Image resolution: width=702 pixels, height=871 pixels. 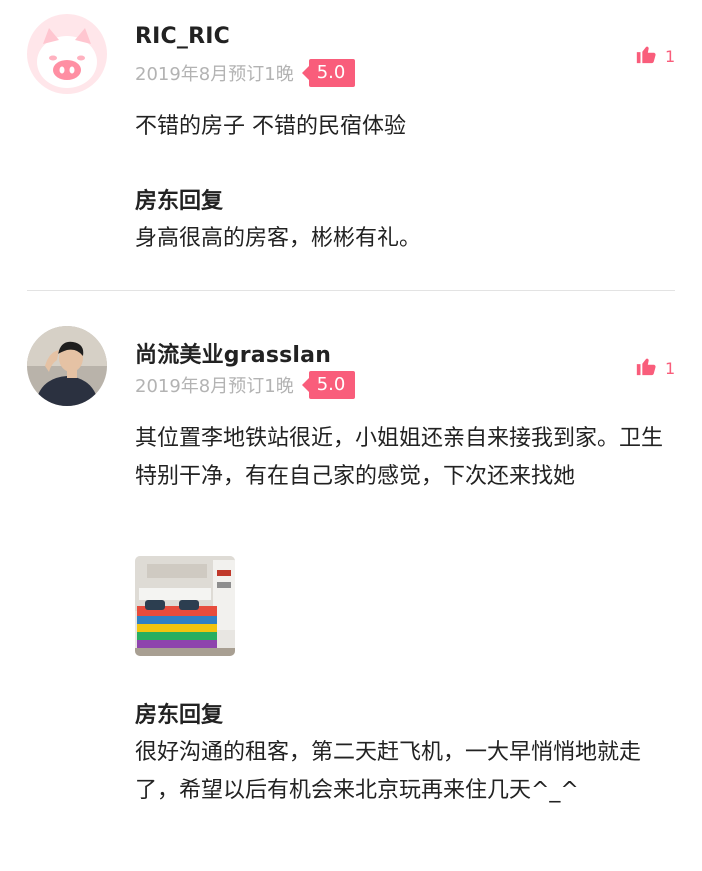 What do you see at coordinates (278, 238) in the screenshot?
I see `host-reply-text: 身高很高的房客，彬彬有礼。` at bounding box center [278, 238].